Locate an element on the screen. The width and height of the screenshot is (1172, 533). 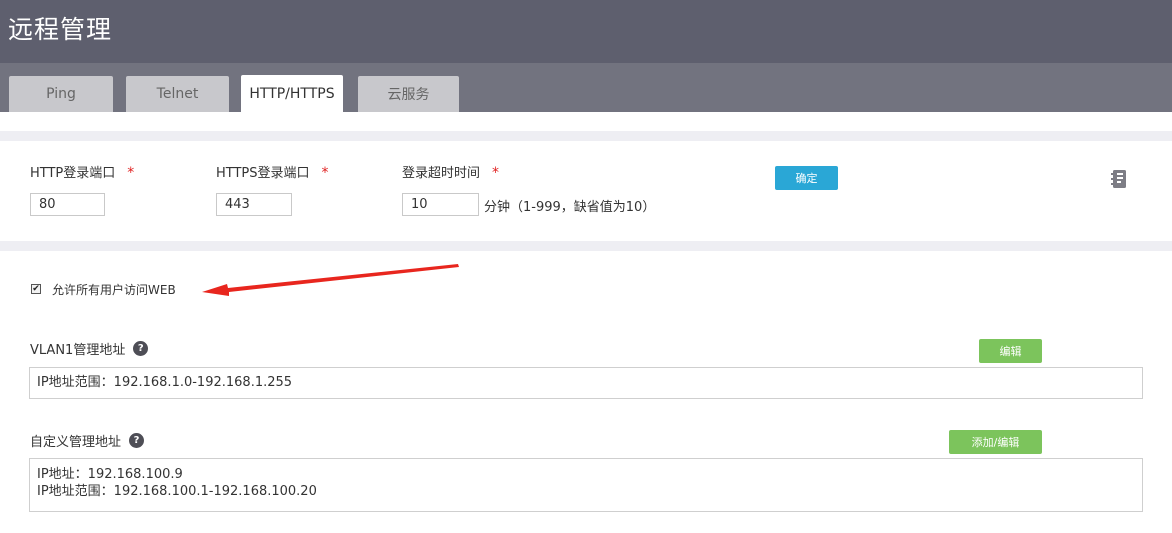
tab-ping: Ping is located at coordinates (61, 94).